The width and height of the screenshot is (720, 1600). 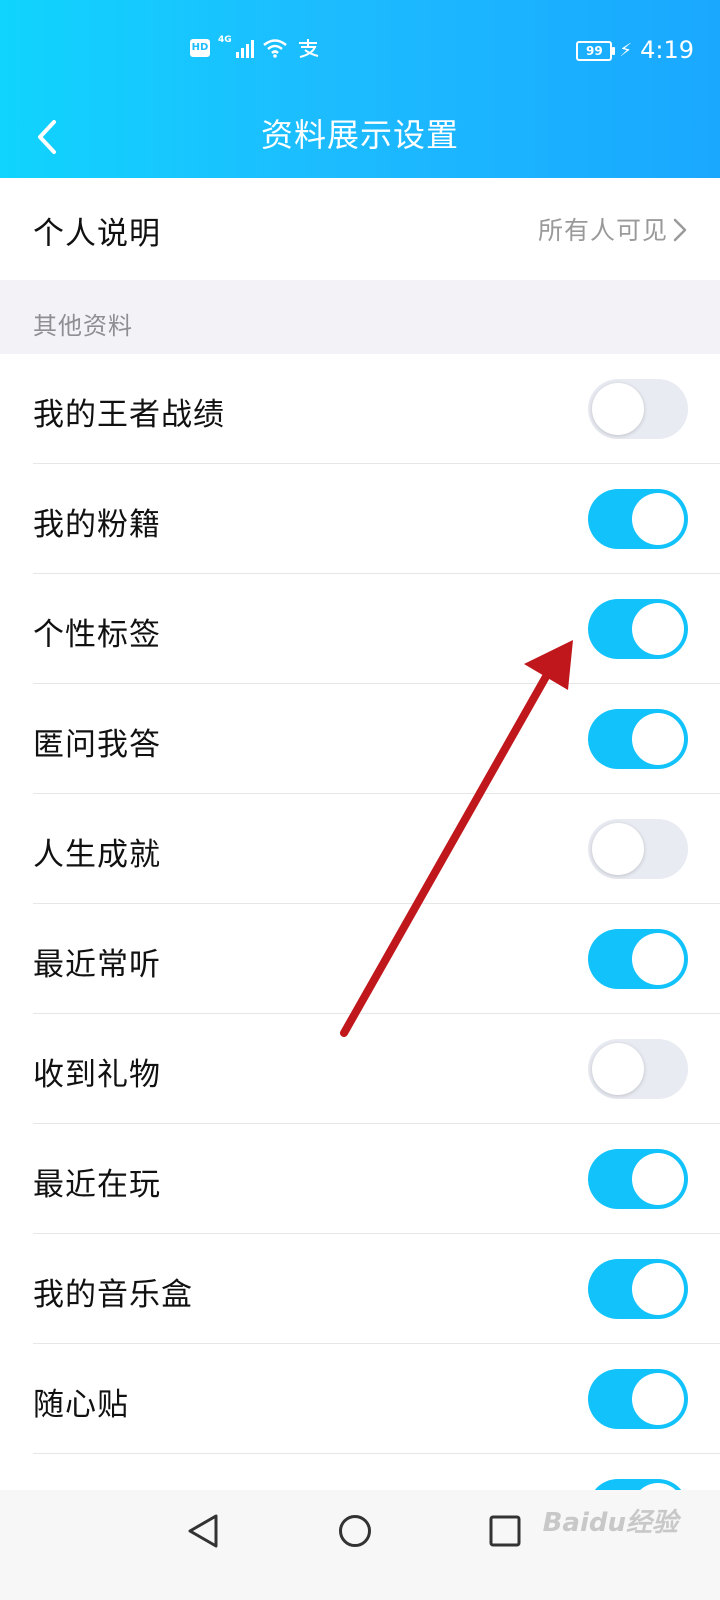 I want to click on setting-row: 最近在玩, so click(x=360, y=1179).